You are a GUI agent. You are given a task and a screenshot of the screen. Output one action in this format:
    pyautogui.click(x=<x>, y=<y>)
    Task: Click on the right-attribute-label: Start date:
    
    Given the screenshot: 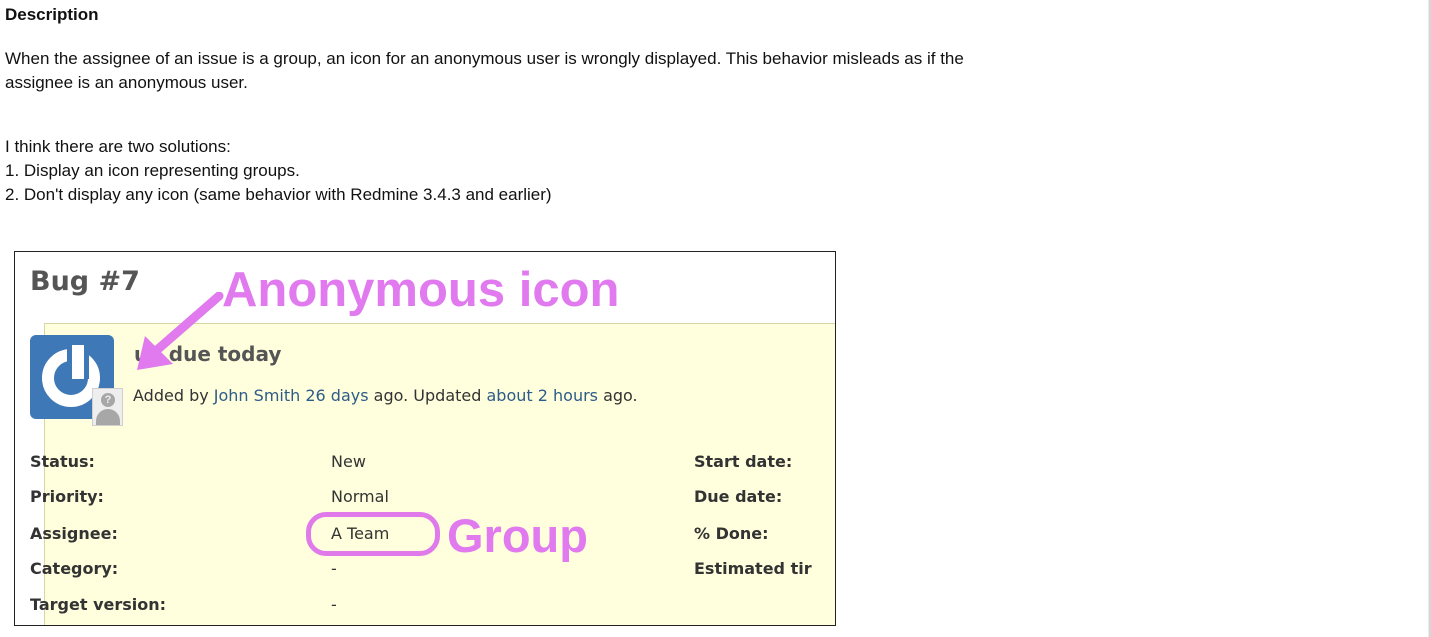 What is the action you would take?
    pyautogui.click(x=743, y=461)
    